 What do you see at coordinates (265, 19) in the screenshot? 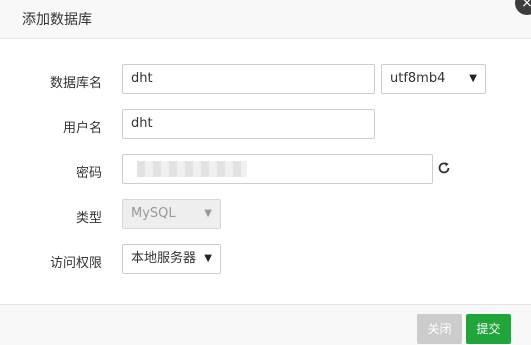
I see `dialog-header: 添加数据库` at bounding box center [265, 19].